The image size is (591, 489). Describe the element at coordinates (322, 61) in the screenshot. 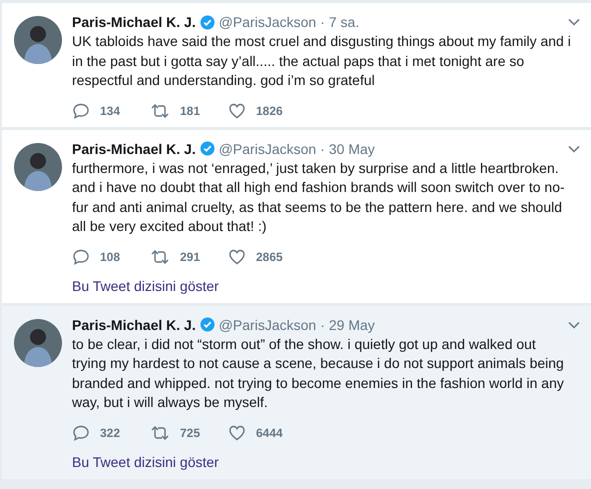

I see `tweet-text: UK tabloids have said the most cruel and disgusting things about my family and i in the past but i gotta say y’all..... the actual paps that i met tonight are so respectful and understanding. god i’m so grateful` at that location.